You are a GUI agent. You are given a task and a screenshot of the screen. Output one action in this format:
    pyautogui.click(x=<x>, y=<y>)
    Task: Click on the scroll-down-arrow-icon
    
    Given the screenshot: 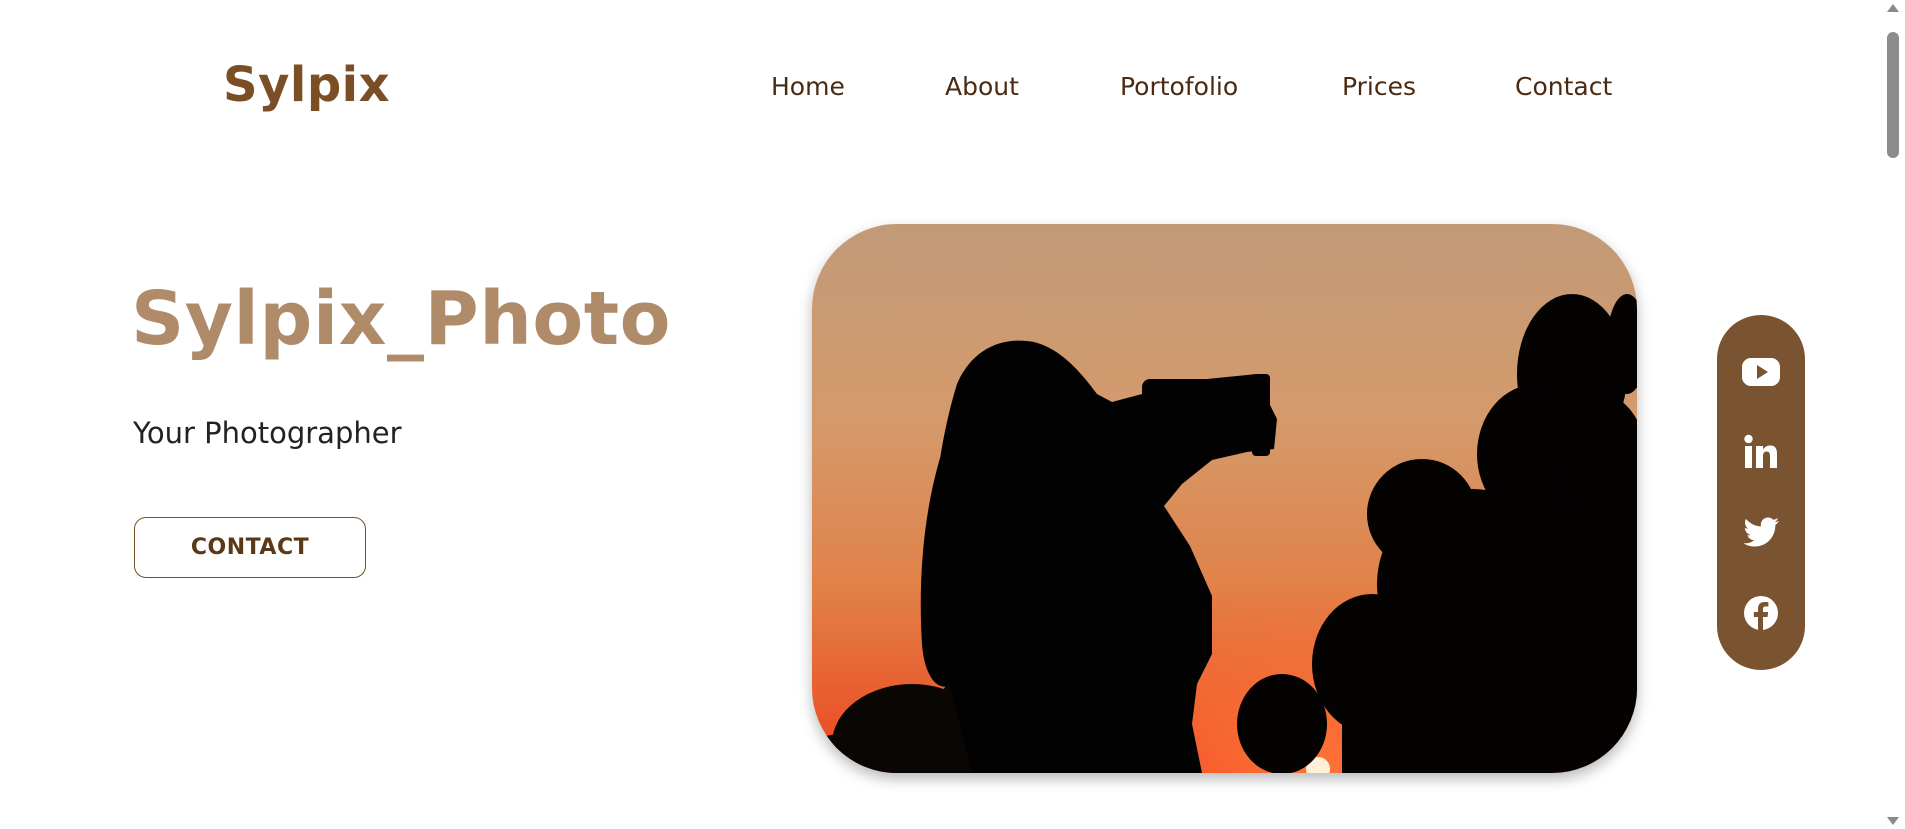 What is the action you would take?
    pyautogui.click(x=1893, y=821)
    